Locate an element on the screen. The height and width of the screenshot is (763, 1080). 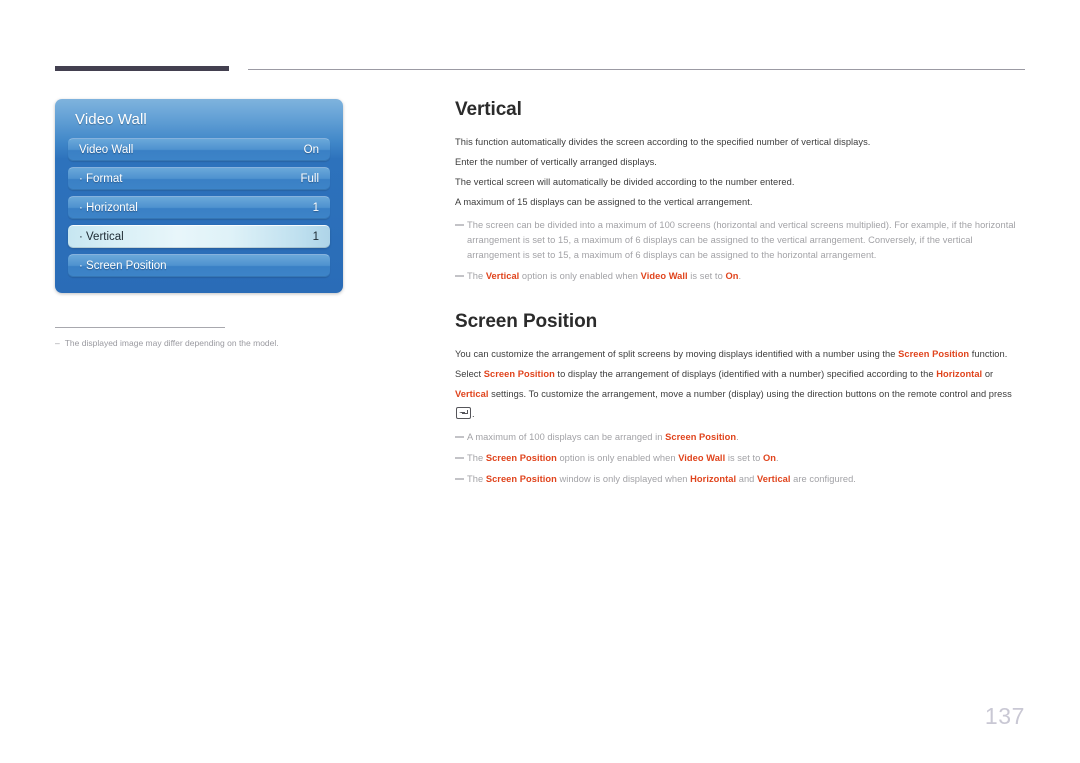
osd-menu-item-video-wall: Video Wall On is located at coordinates (199, 149).